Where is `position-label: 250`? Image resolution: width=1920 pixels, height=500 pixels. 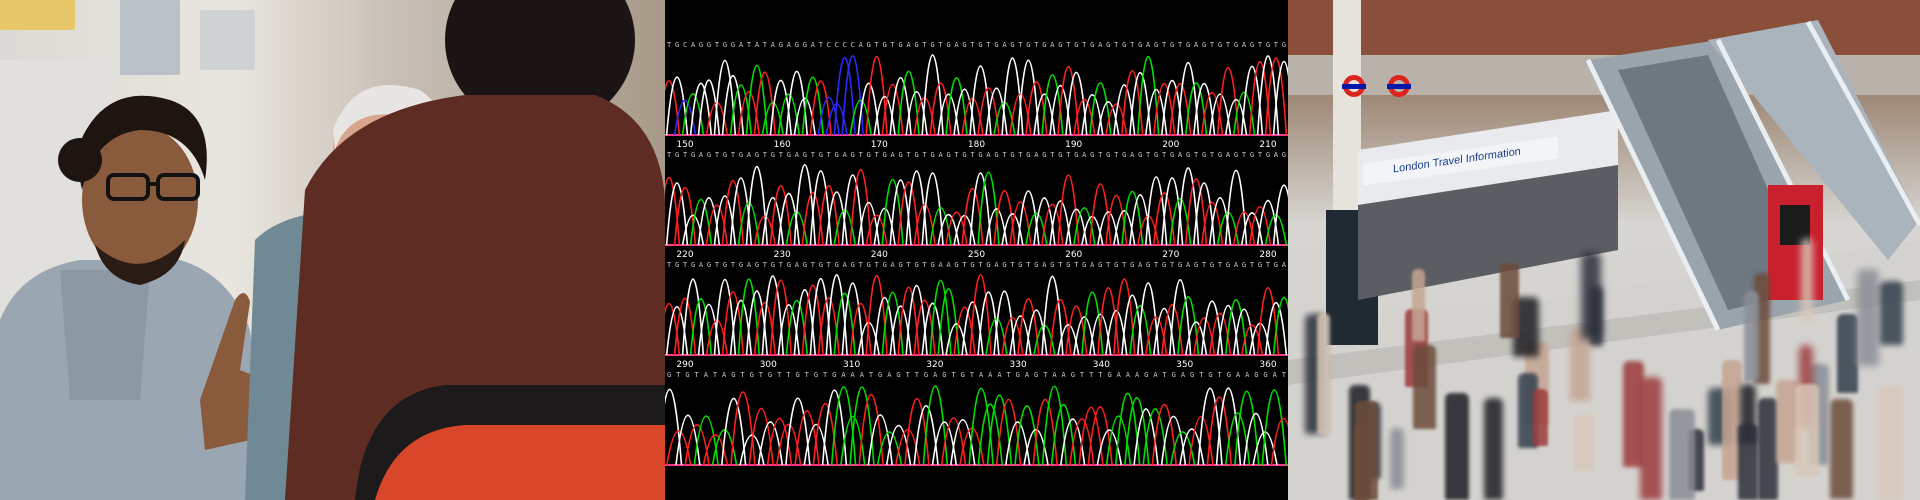
position-label: 250 is located at coordinates (976, 255).